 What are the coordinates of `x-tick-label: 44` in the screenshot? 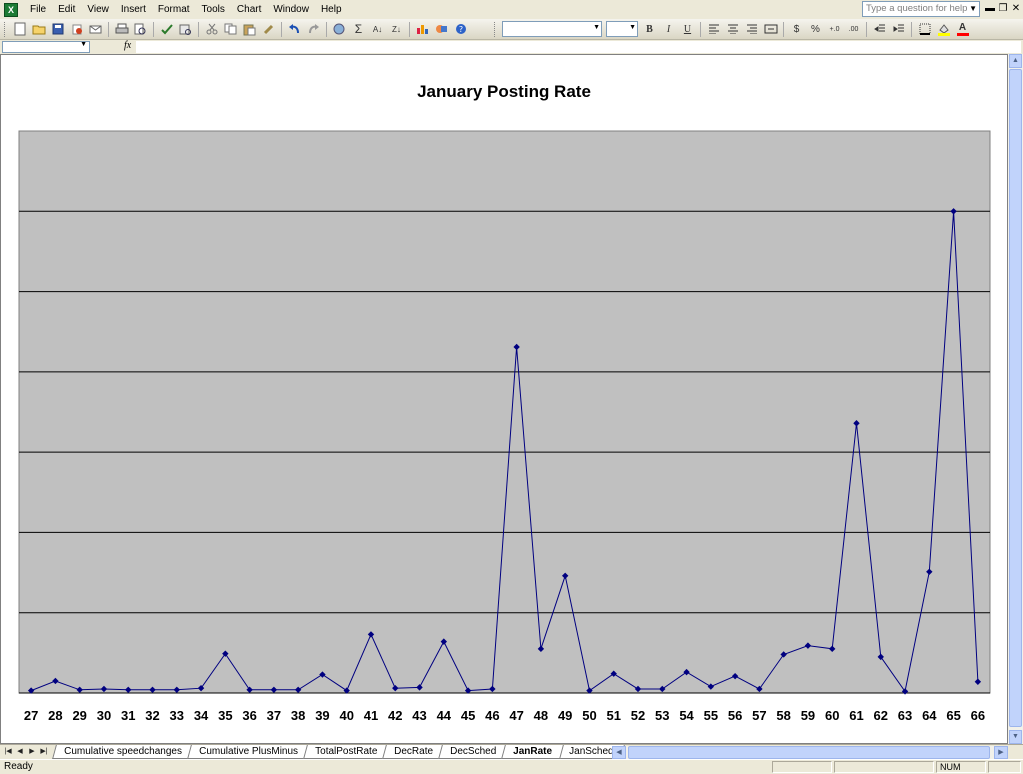 It's located at (444, 715).